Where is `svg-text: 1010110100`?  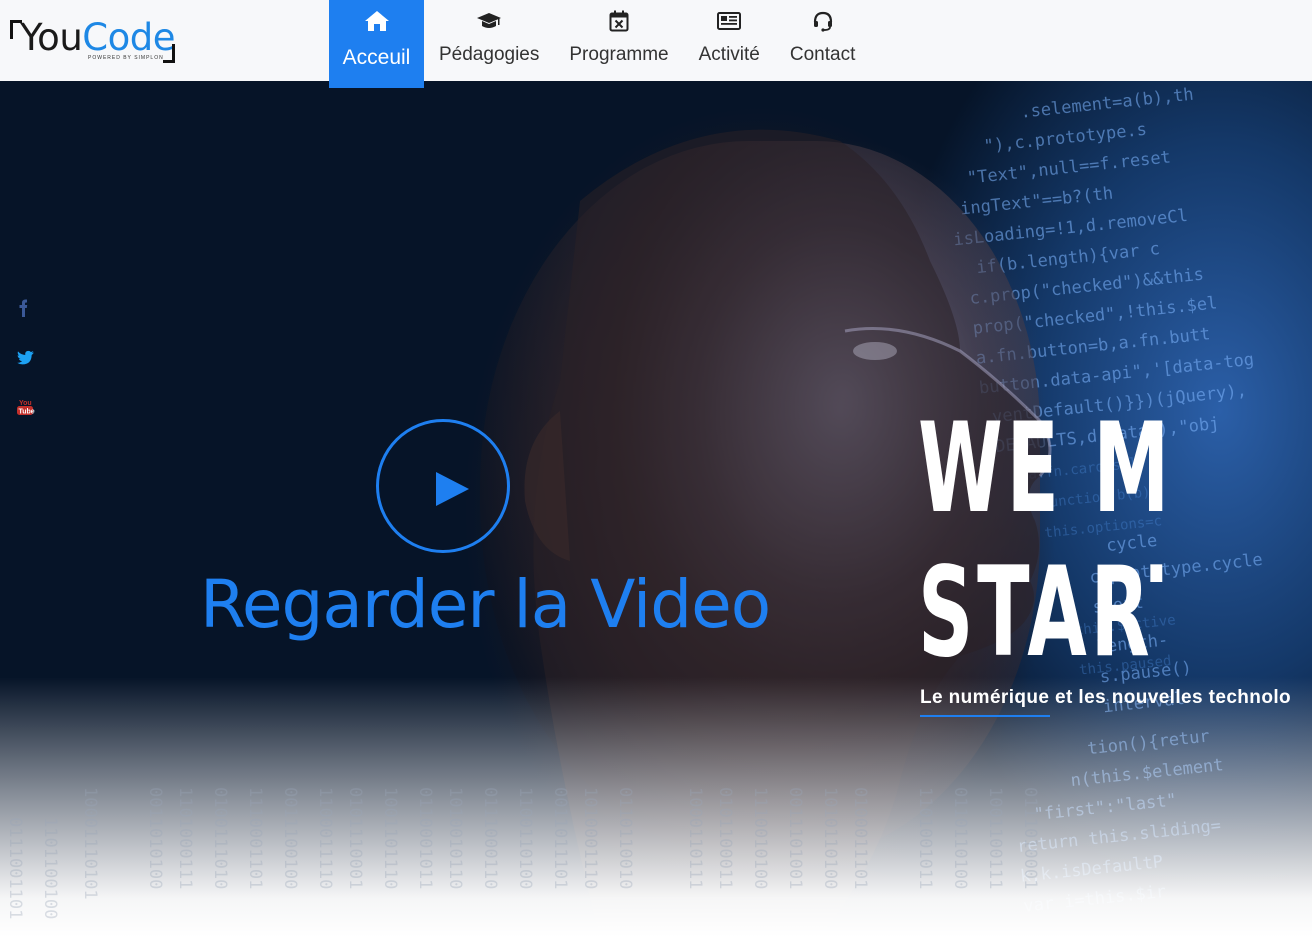
svg-text: 1010110100 is located at coordinates (830, 838).